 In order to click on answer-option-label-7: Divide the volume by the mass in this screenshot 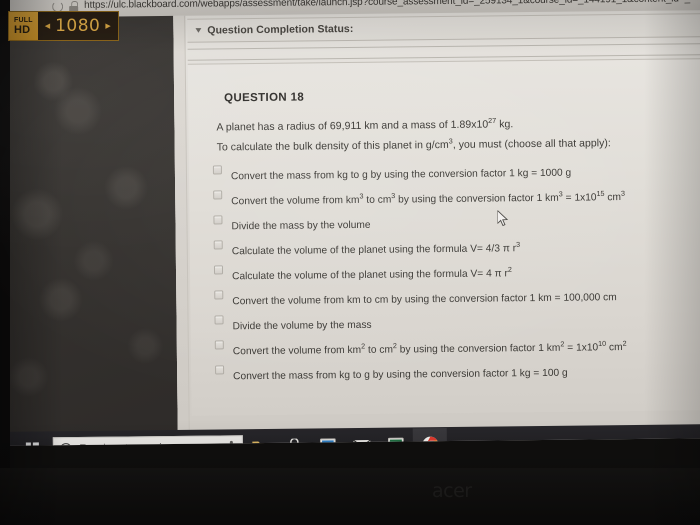, I will do `click(302, 326)`.